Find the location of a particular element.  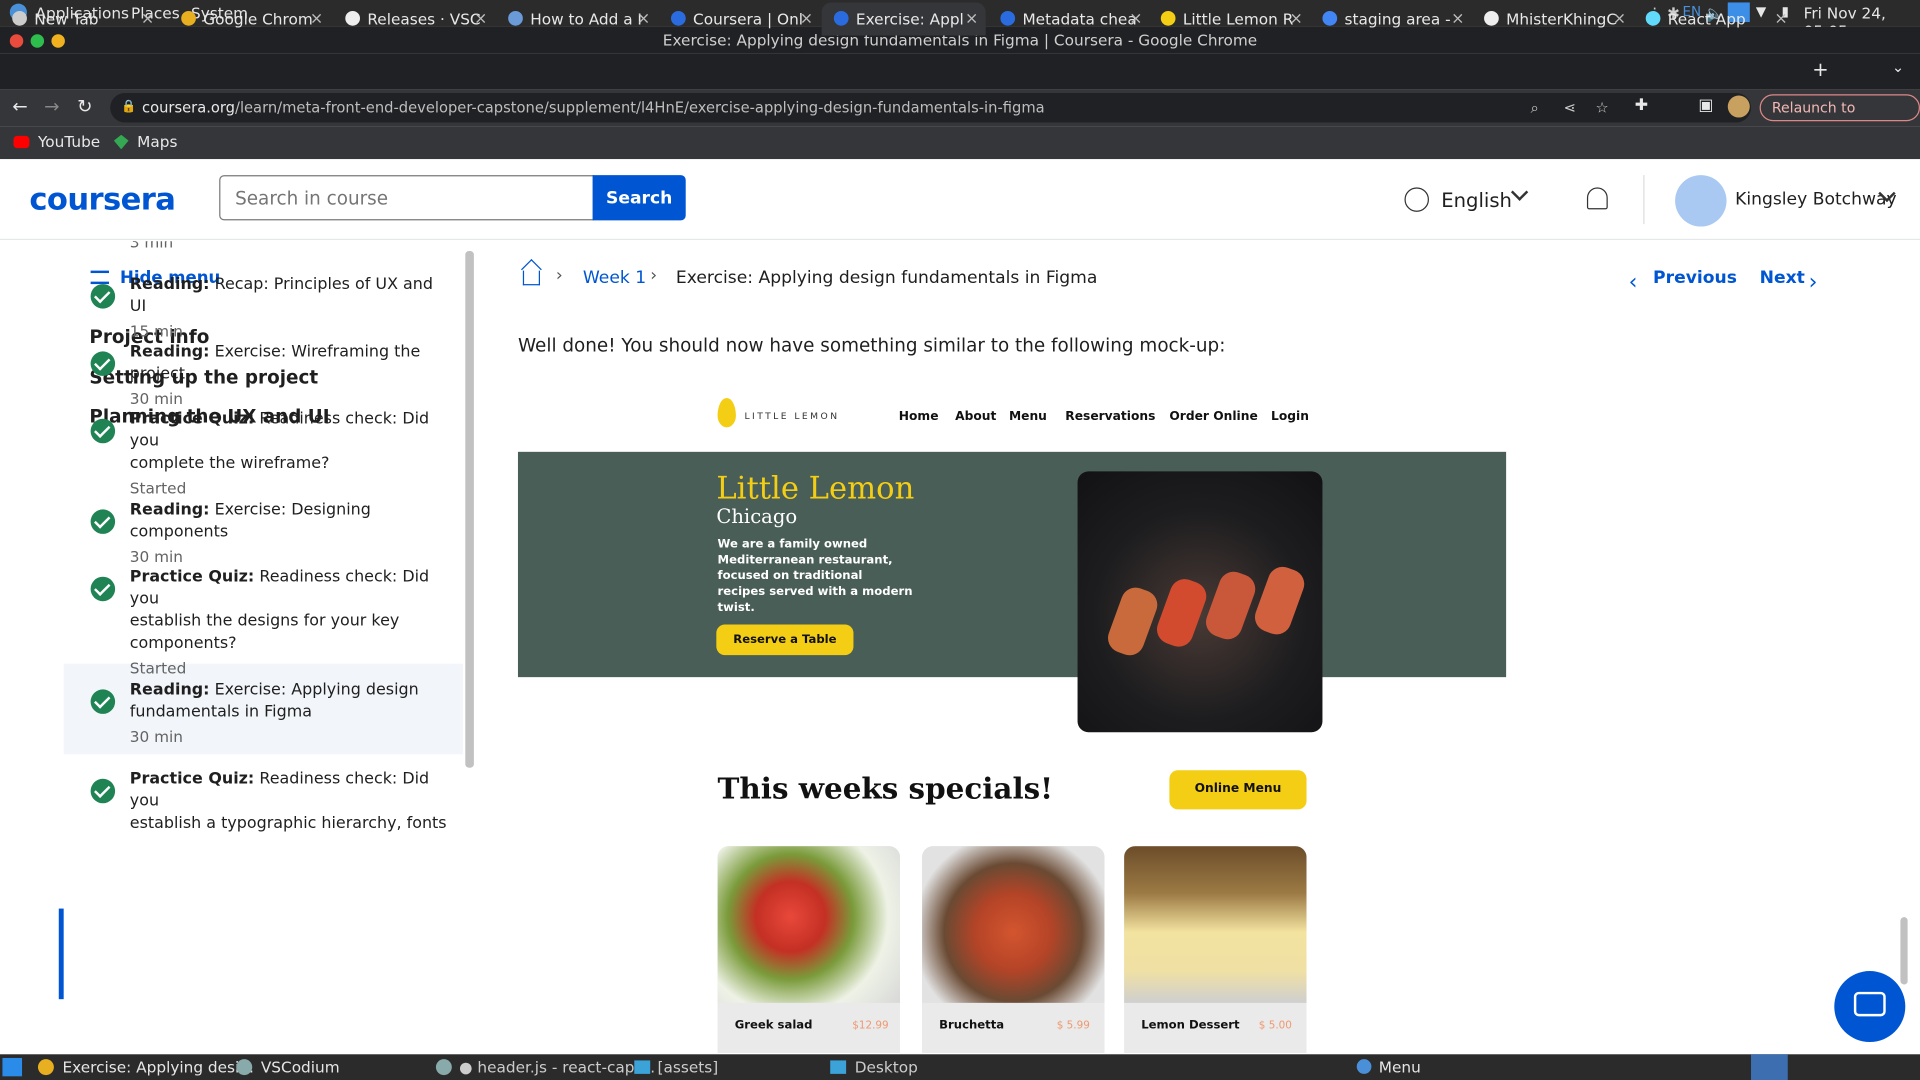

relaunch-button: Relaunch to update is located at coordinates (1839, 117).